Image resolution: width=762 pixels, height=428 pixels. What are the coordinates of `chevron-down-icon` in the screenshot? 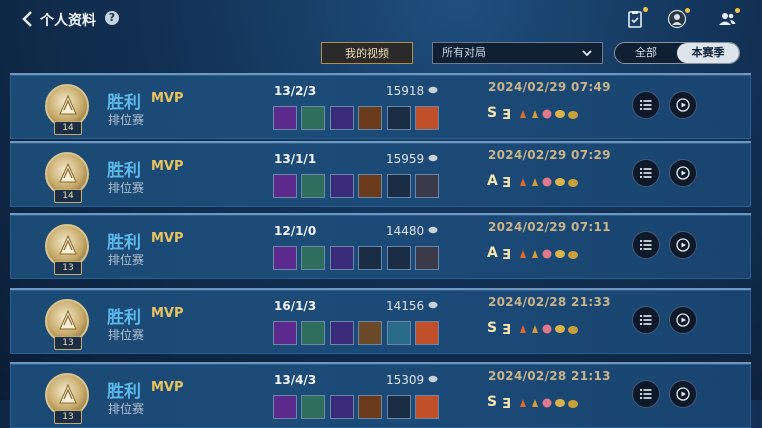 It's located at (587, 53).